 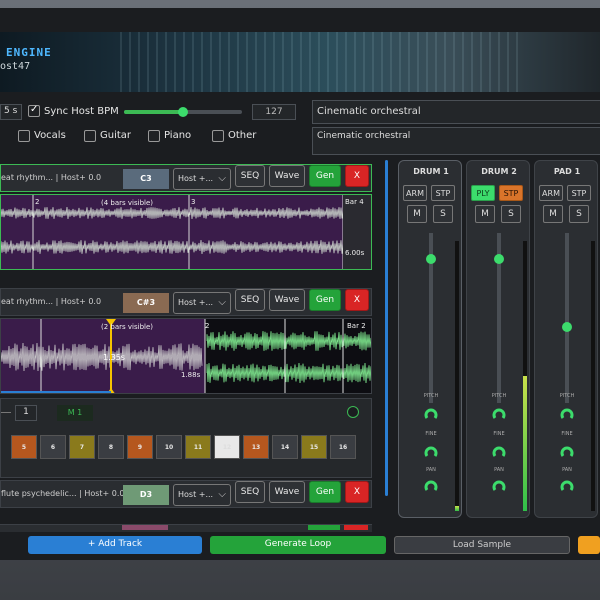 What do you see at coordinates (115, 545) in the screenshot?
I see `add-track-button: + Add Track` at bounding box center [115, 545].